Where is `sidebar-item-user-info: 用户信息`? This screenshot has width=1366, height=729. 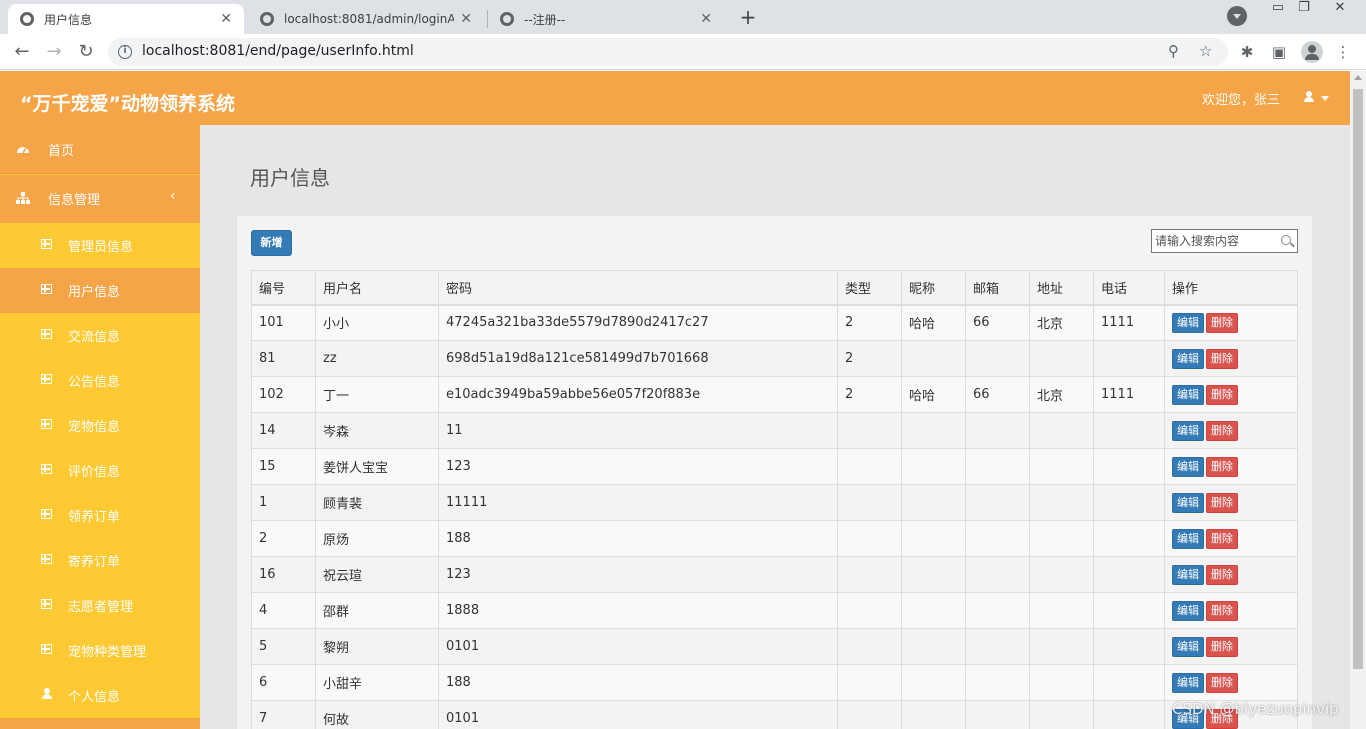
sidebar-item-user-info: 用户信息 is located at coordinates (100, 290).